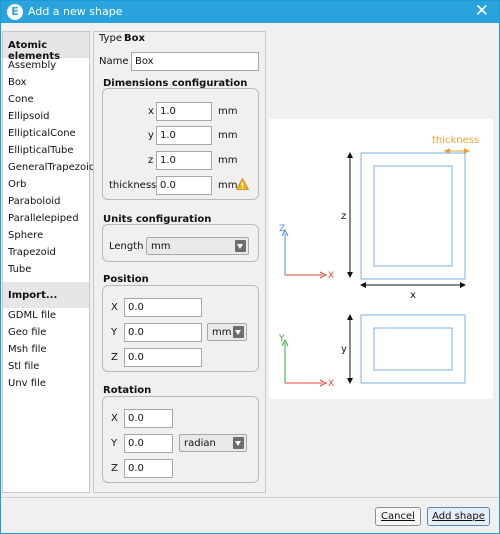  What do you see at coordinates (27, 349) in the screenshot?
I see `import-item-msh: Msh file` at bounding box center [27, 349].